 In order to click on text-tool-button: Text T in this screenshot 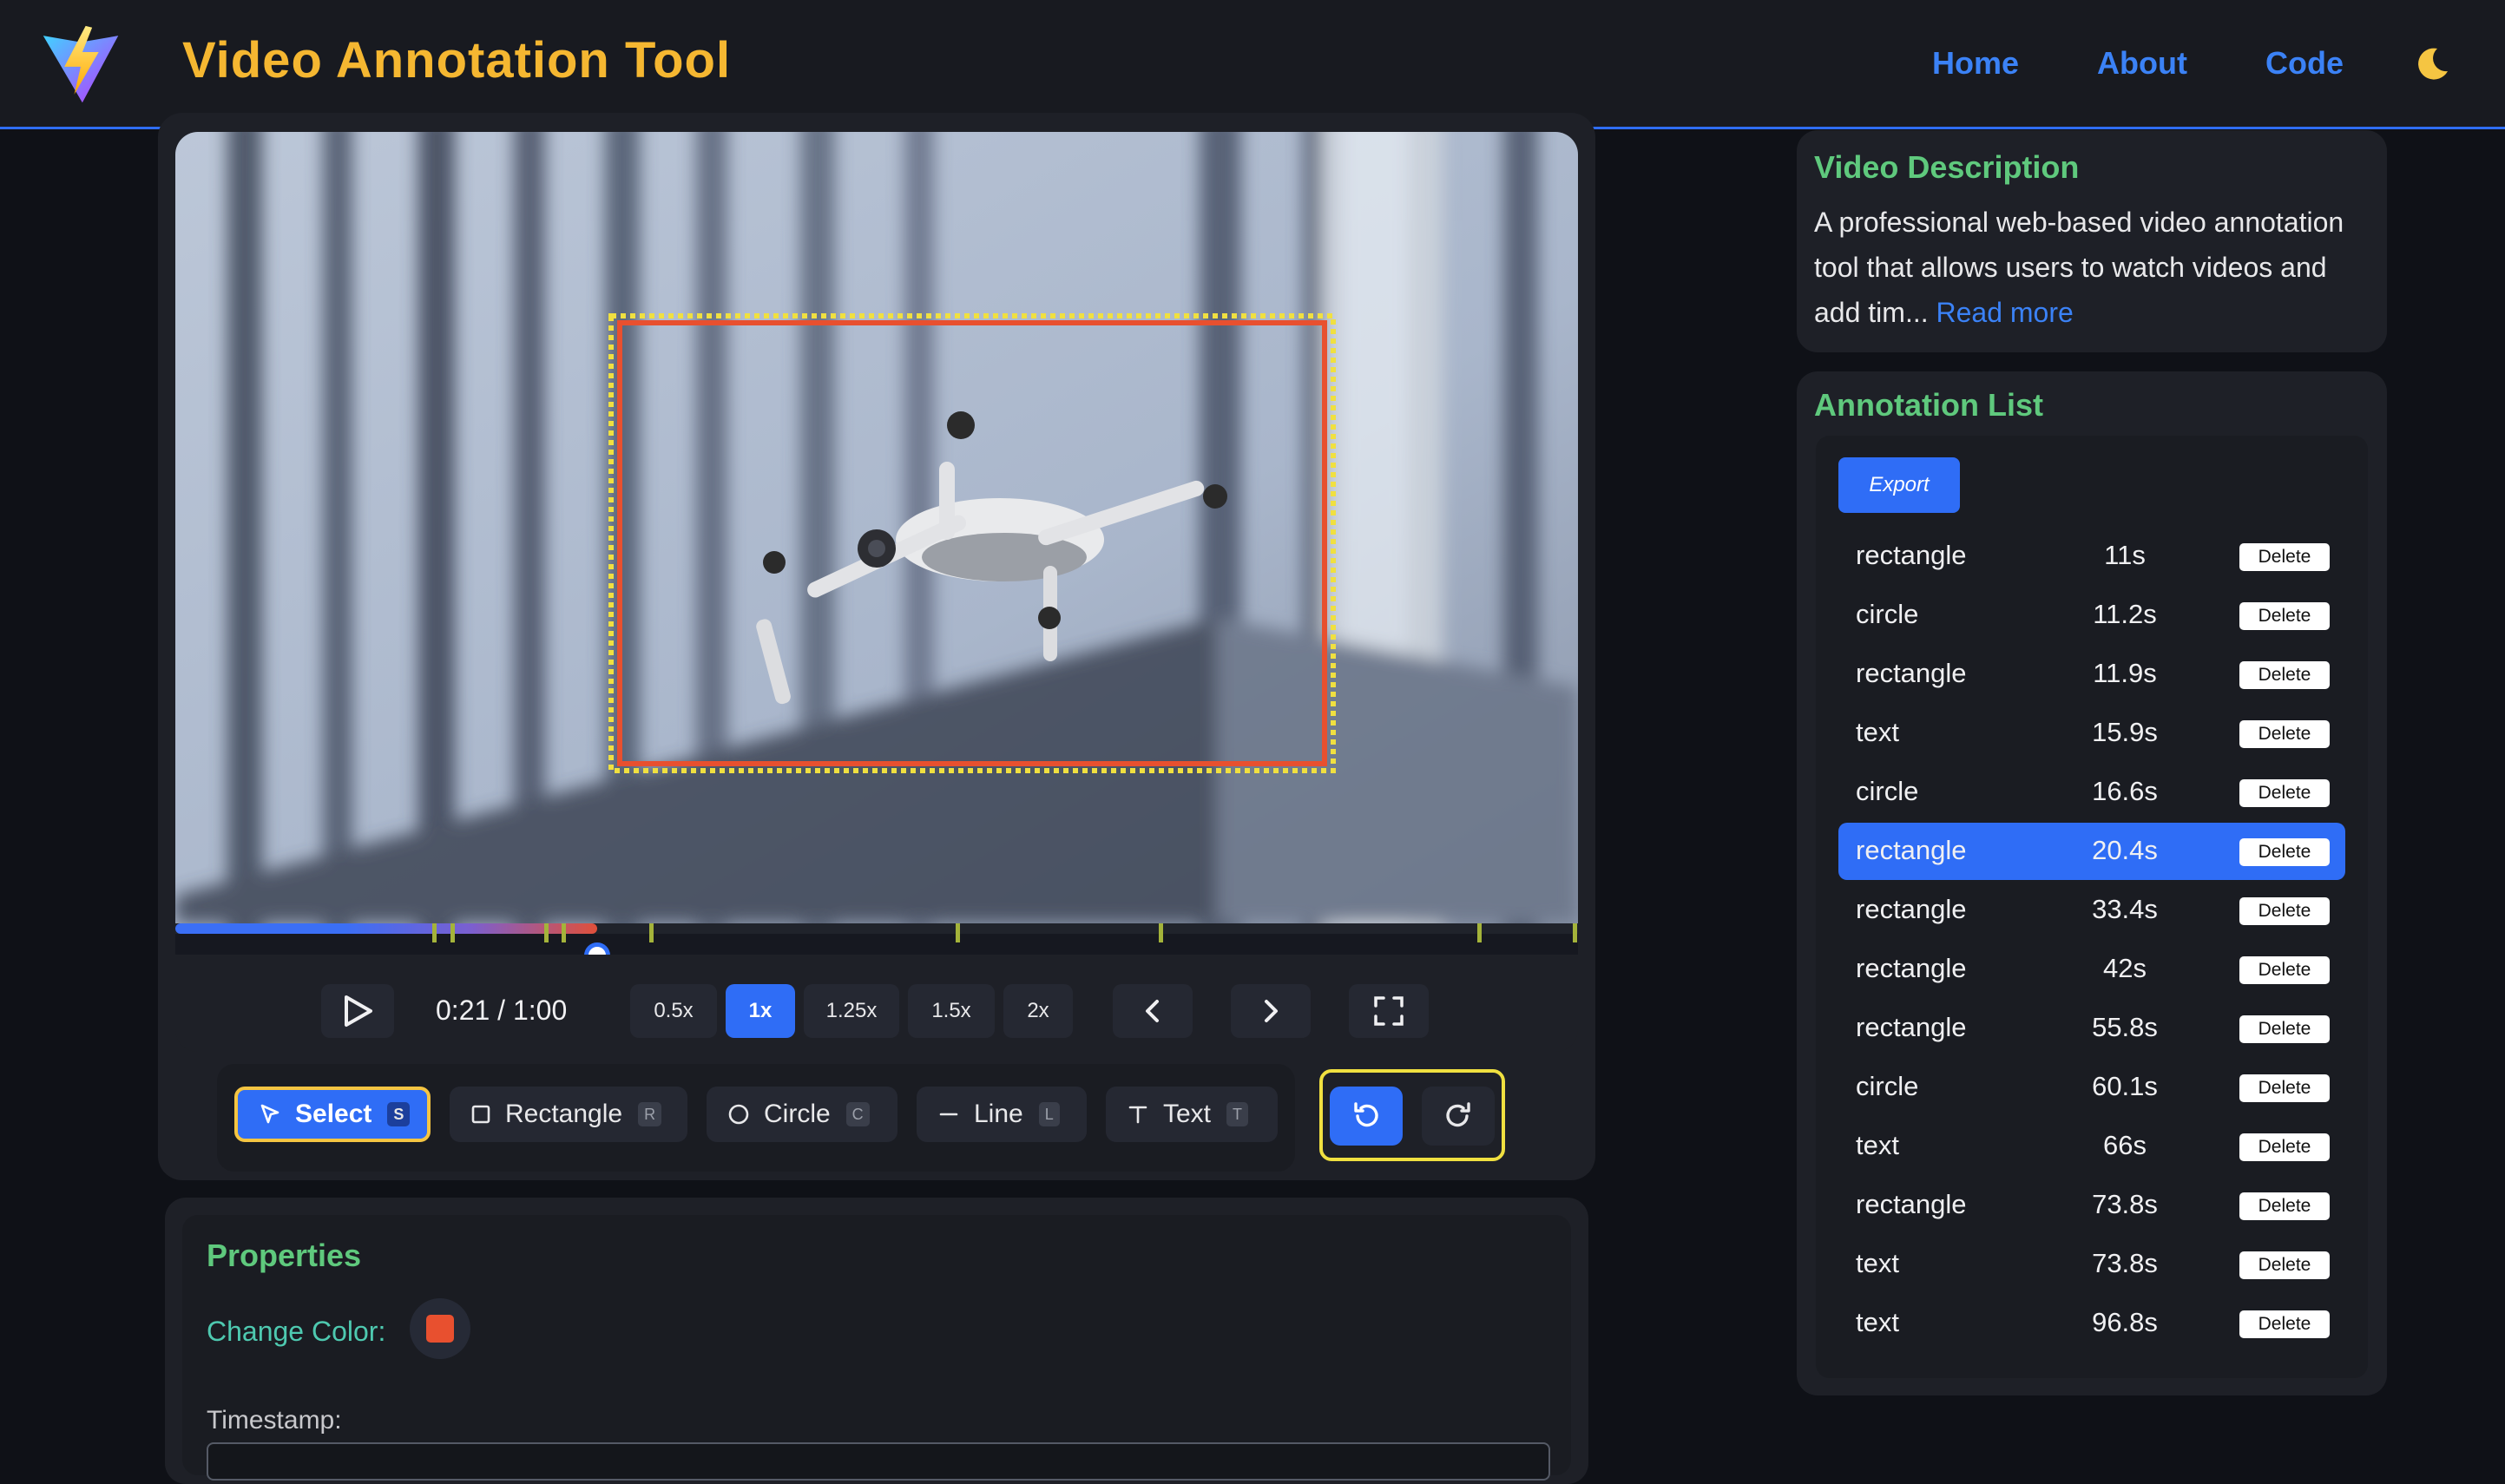, I will do `click(1192, 1115)`.